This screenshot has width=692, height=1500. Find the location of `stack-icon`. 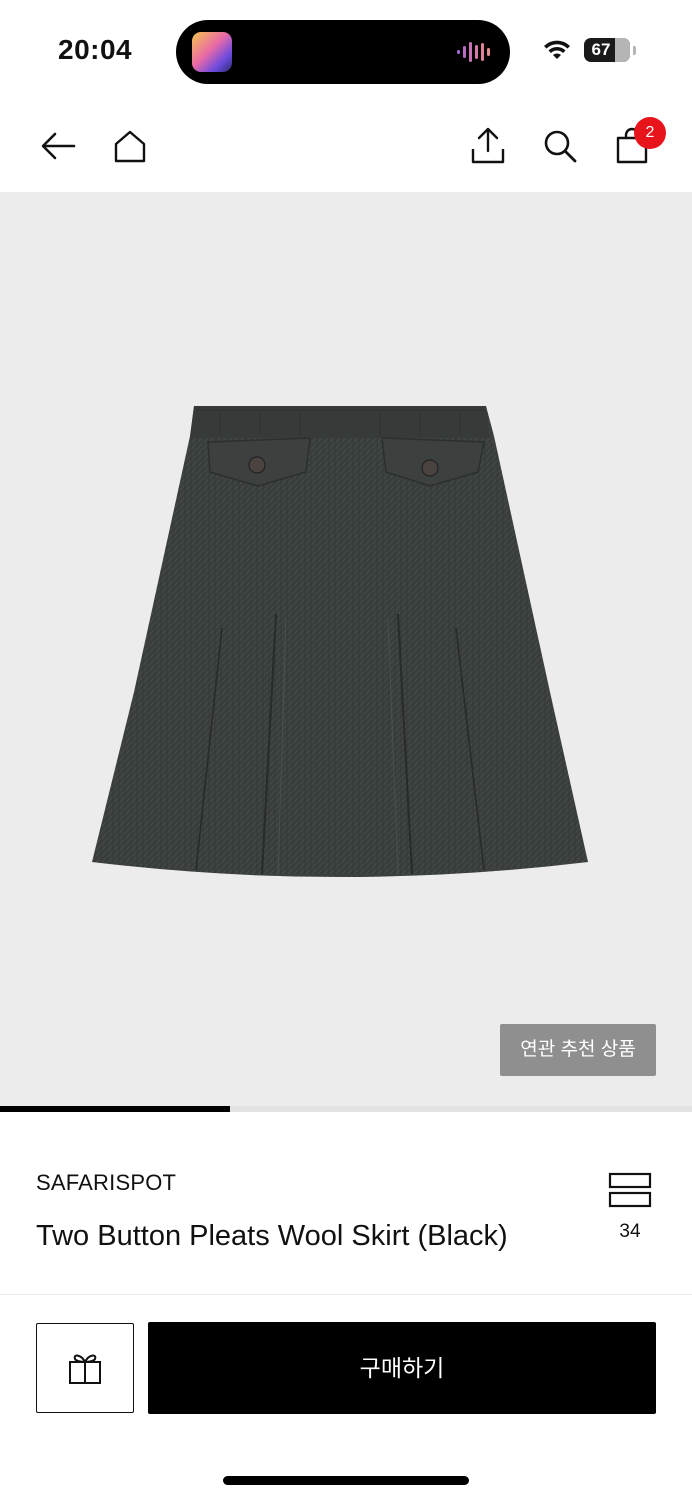

stack-icon is located at coordinates (630, 1190).